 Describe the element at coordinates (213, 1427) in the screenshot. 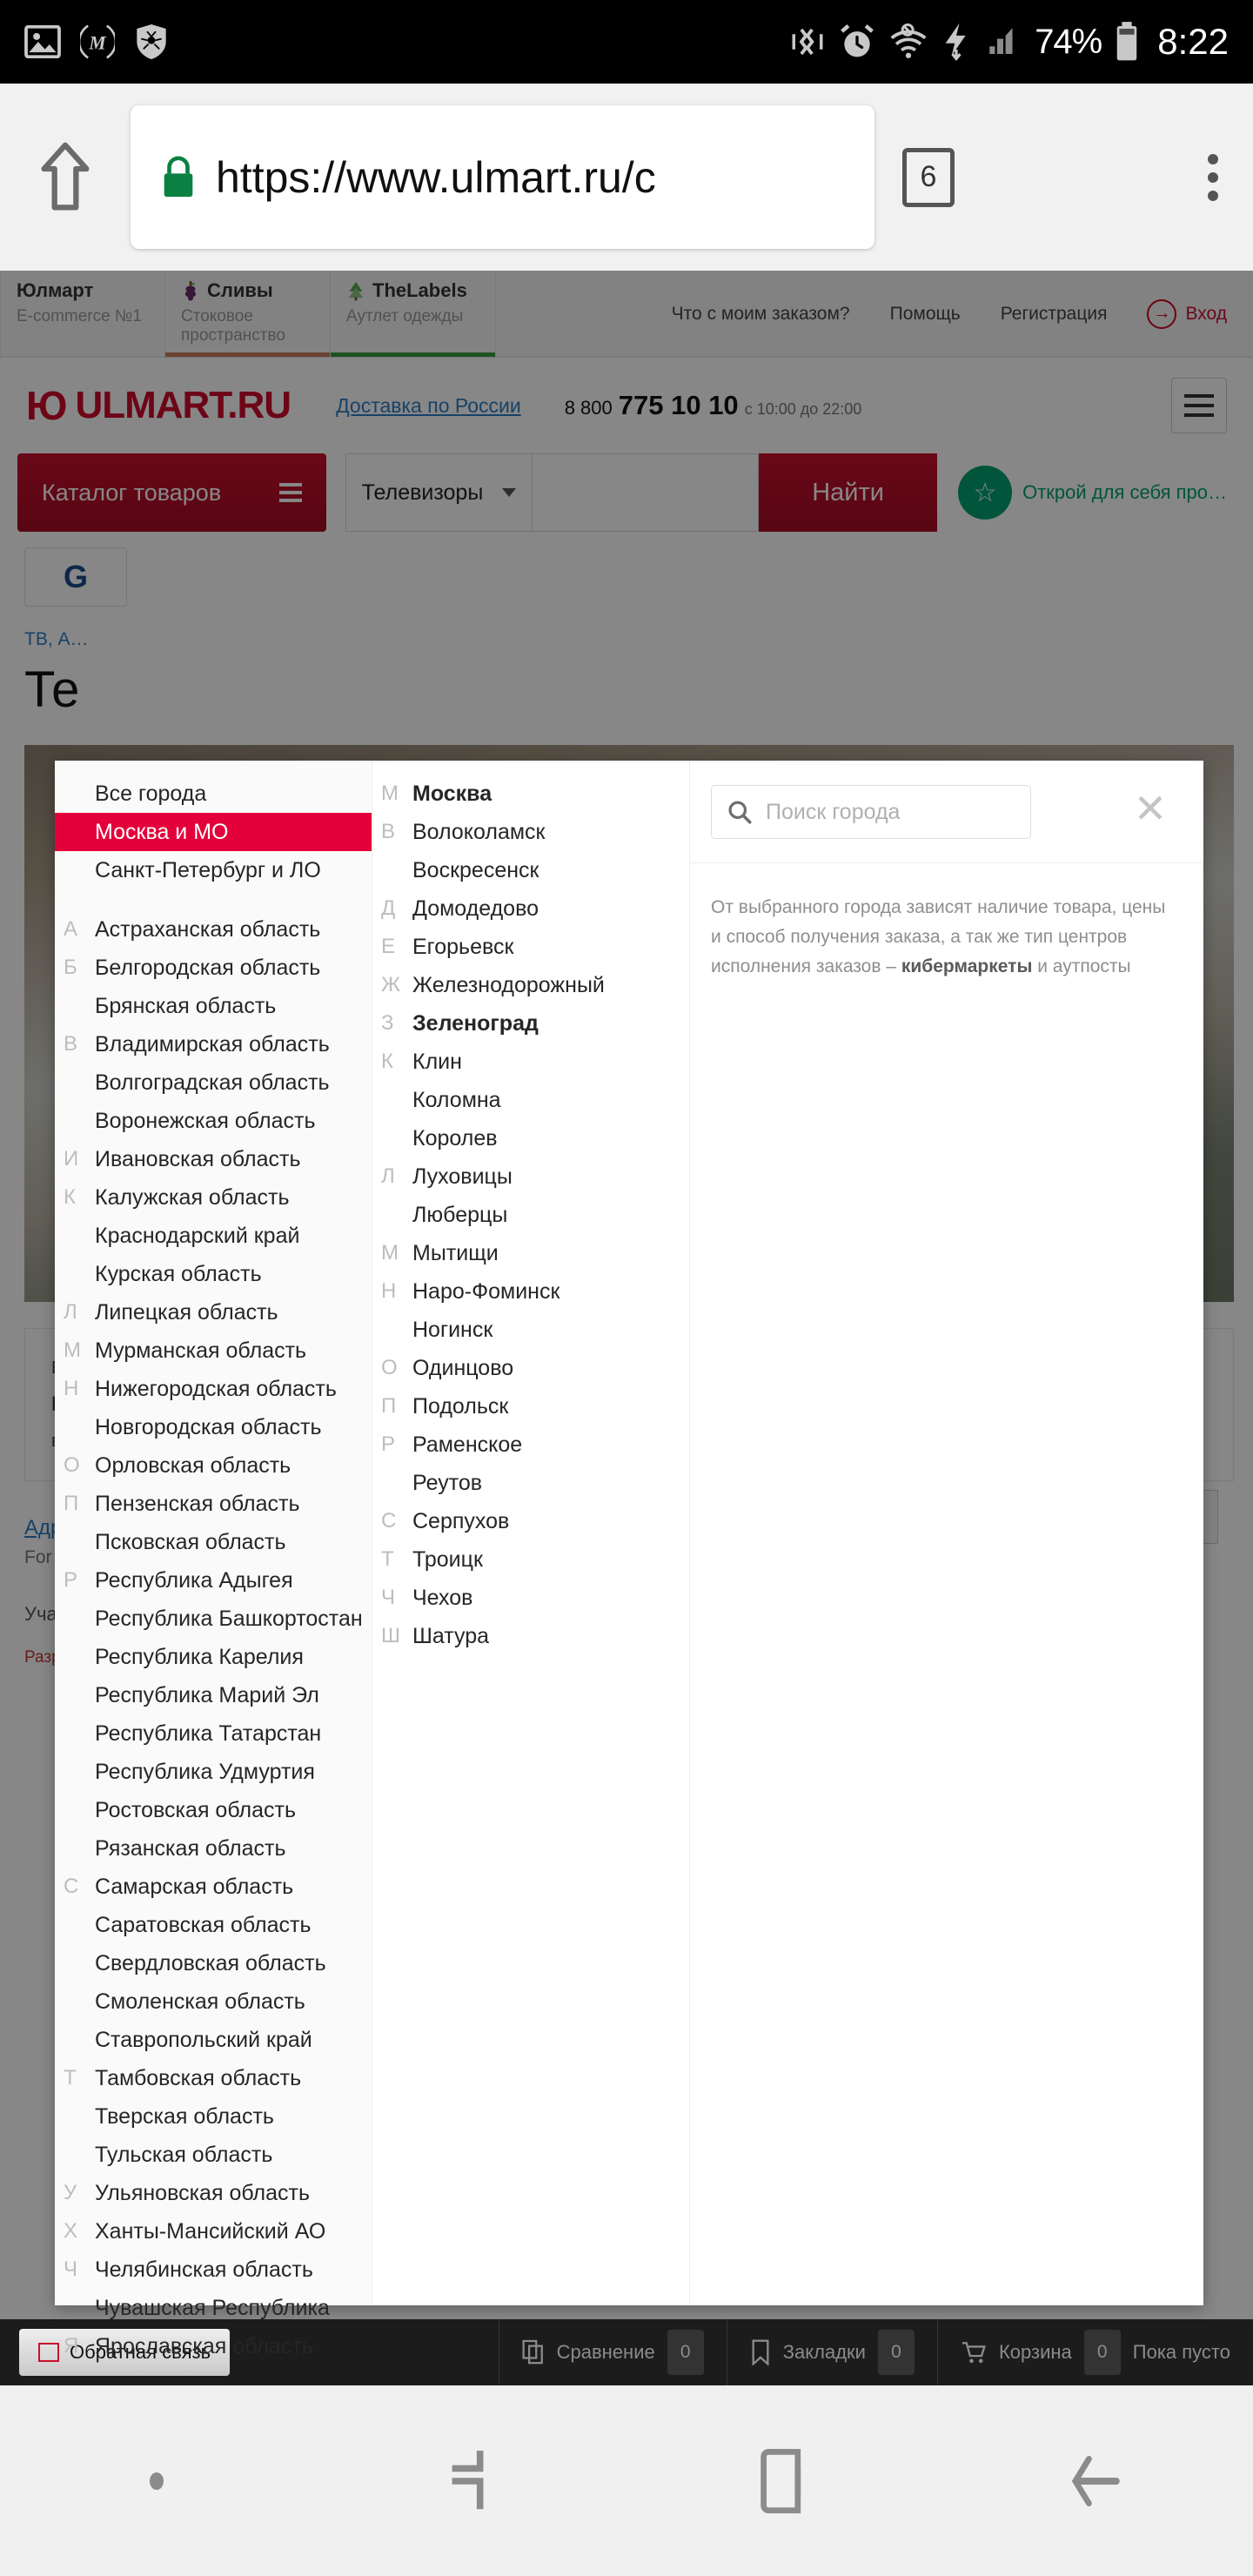

I see `region-item: Новгородская область` at that location.